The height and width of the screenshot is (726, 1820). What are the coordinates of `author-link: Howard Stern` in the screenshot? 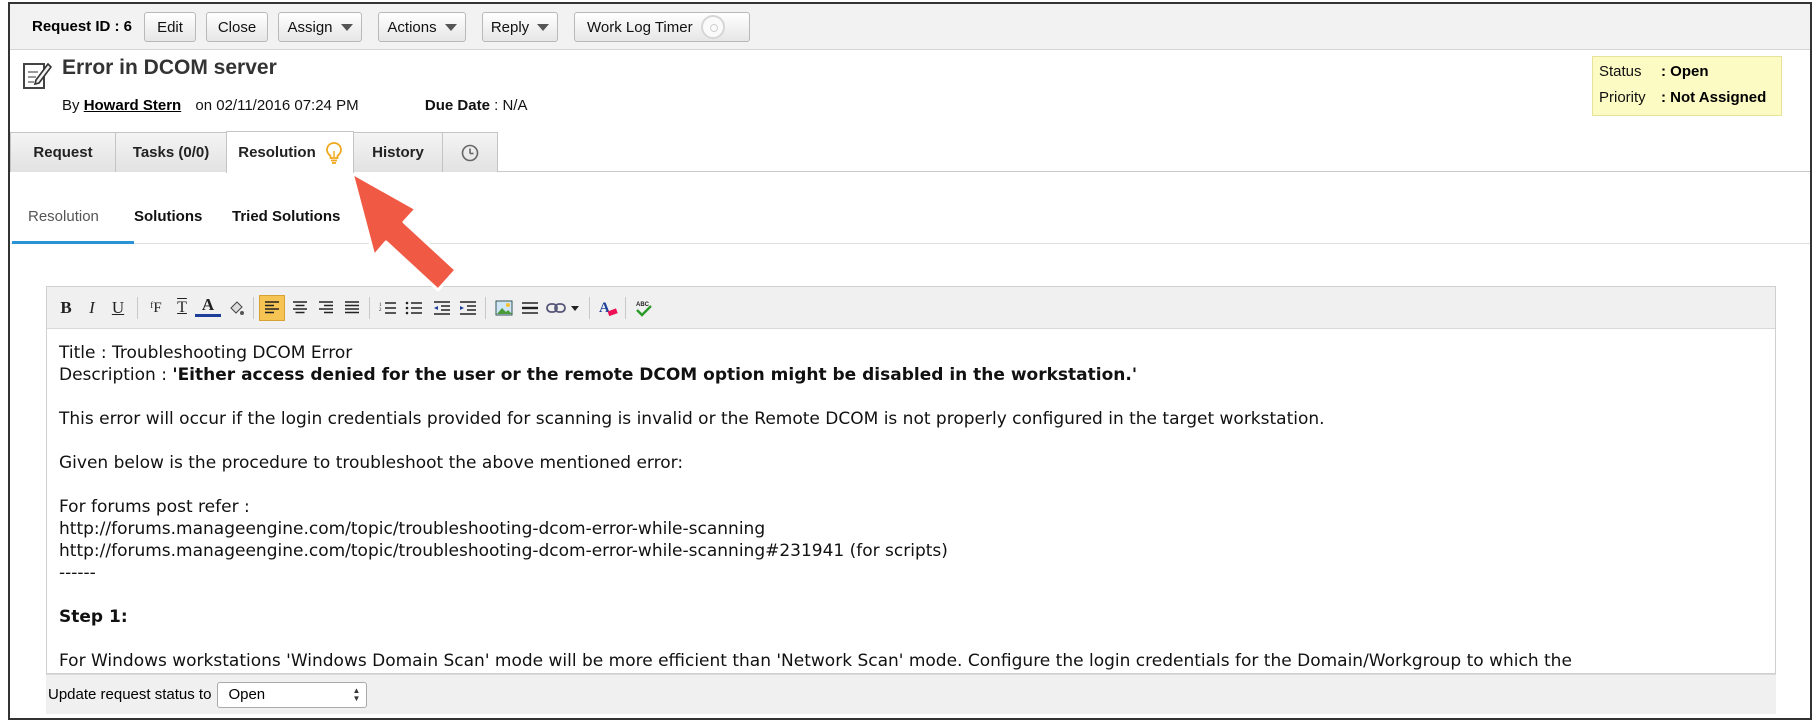 It's located at (133, 105).